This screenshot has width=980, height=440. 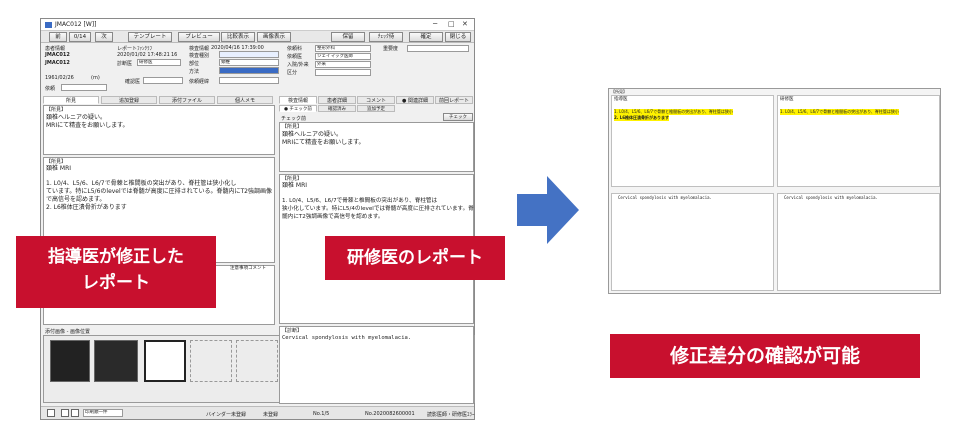 I want to click on comment-select, so click(x=249, y=80).